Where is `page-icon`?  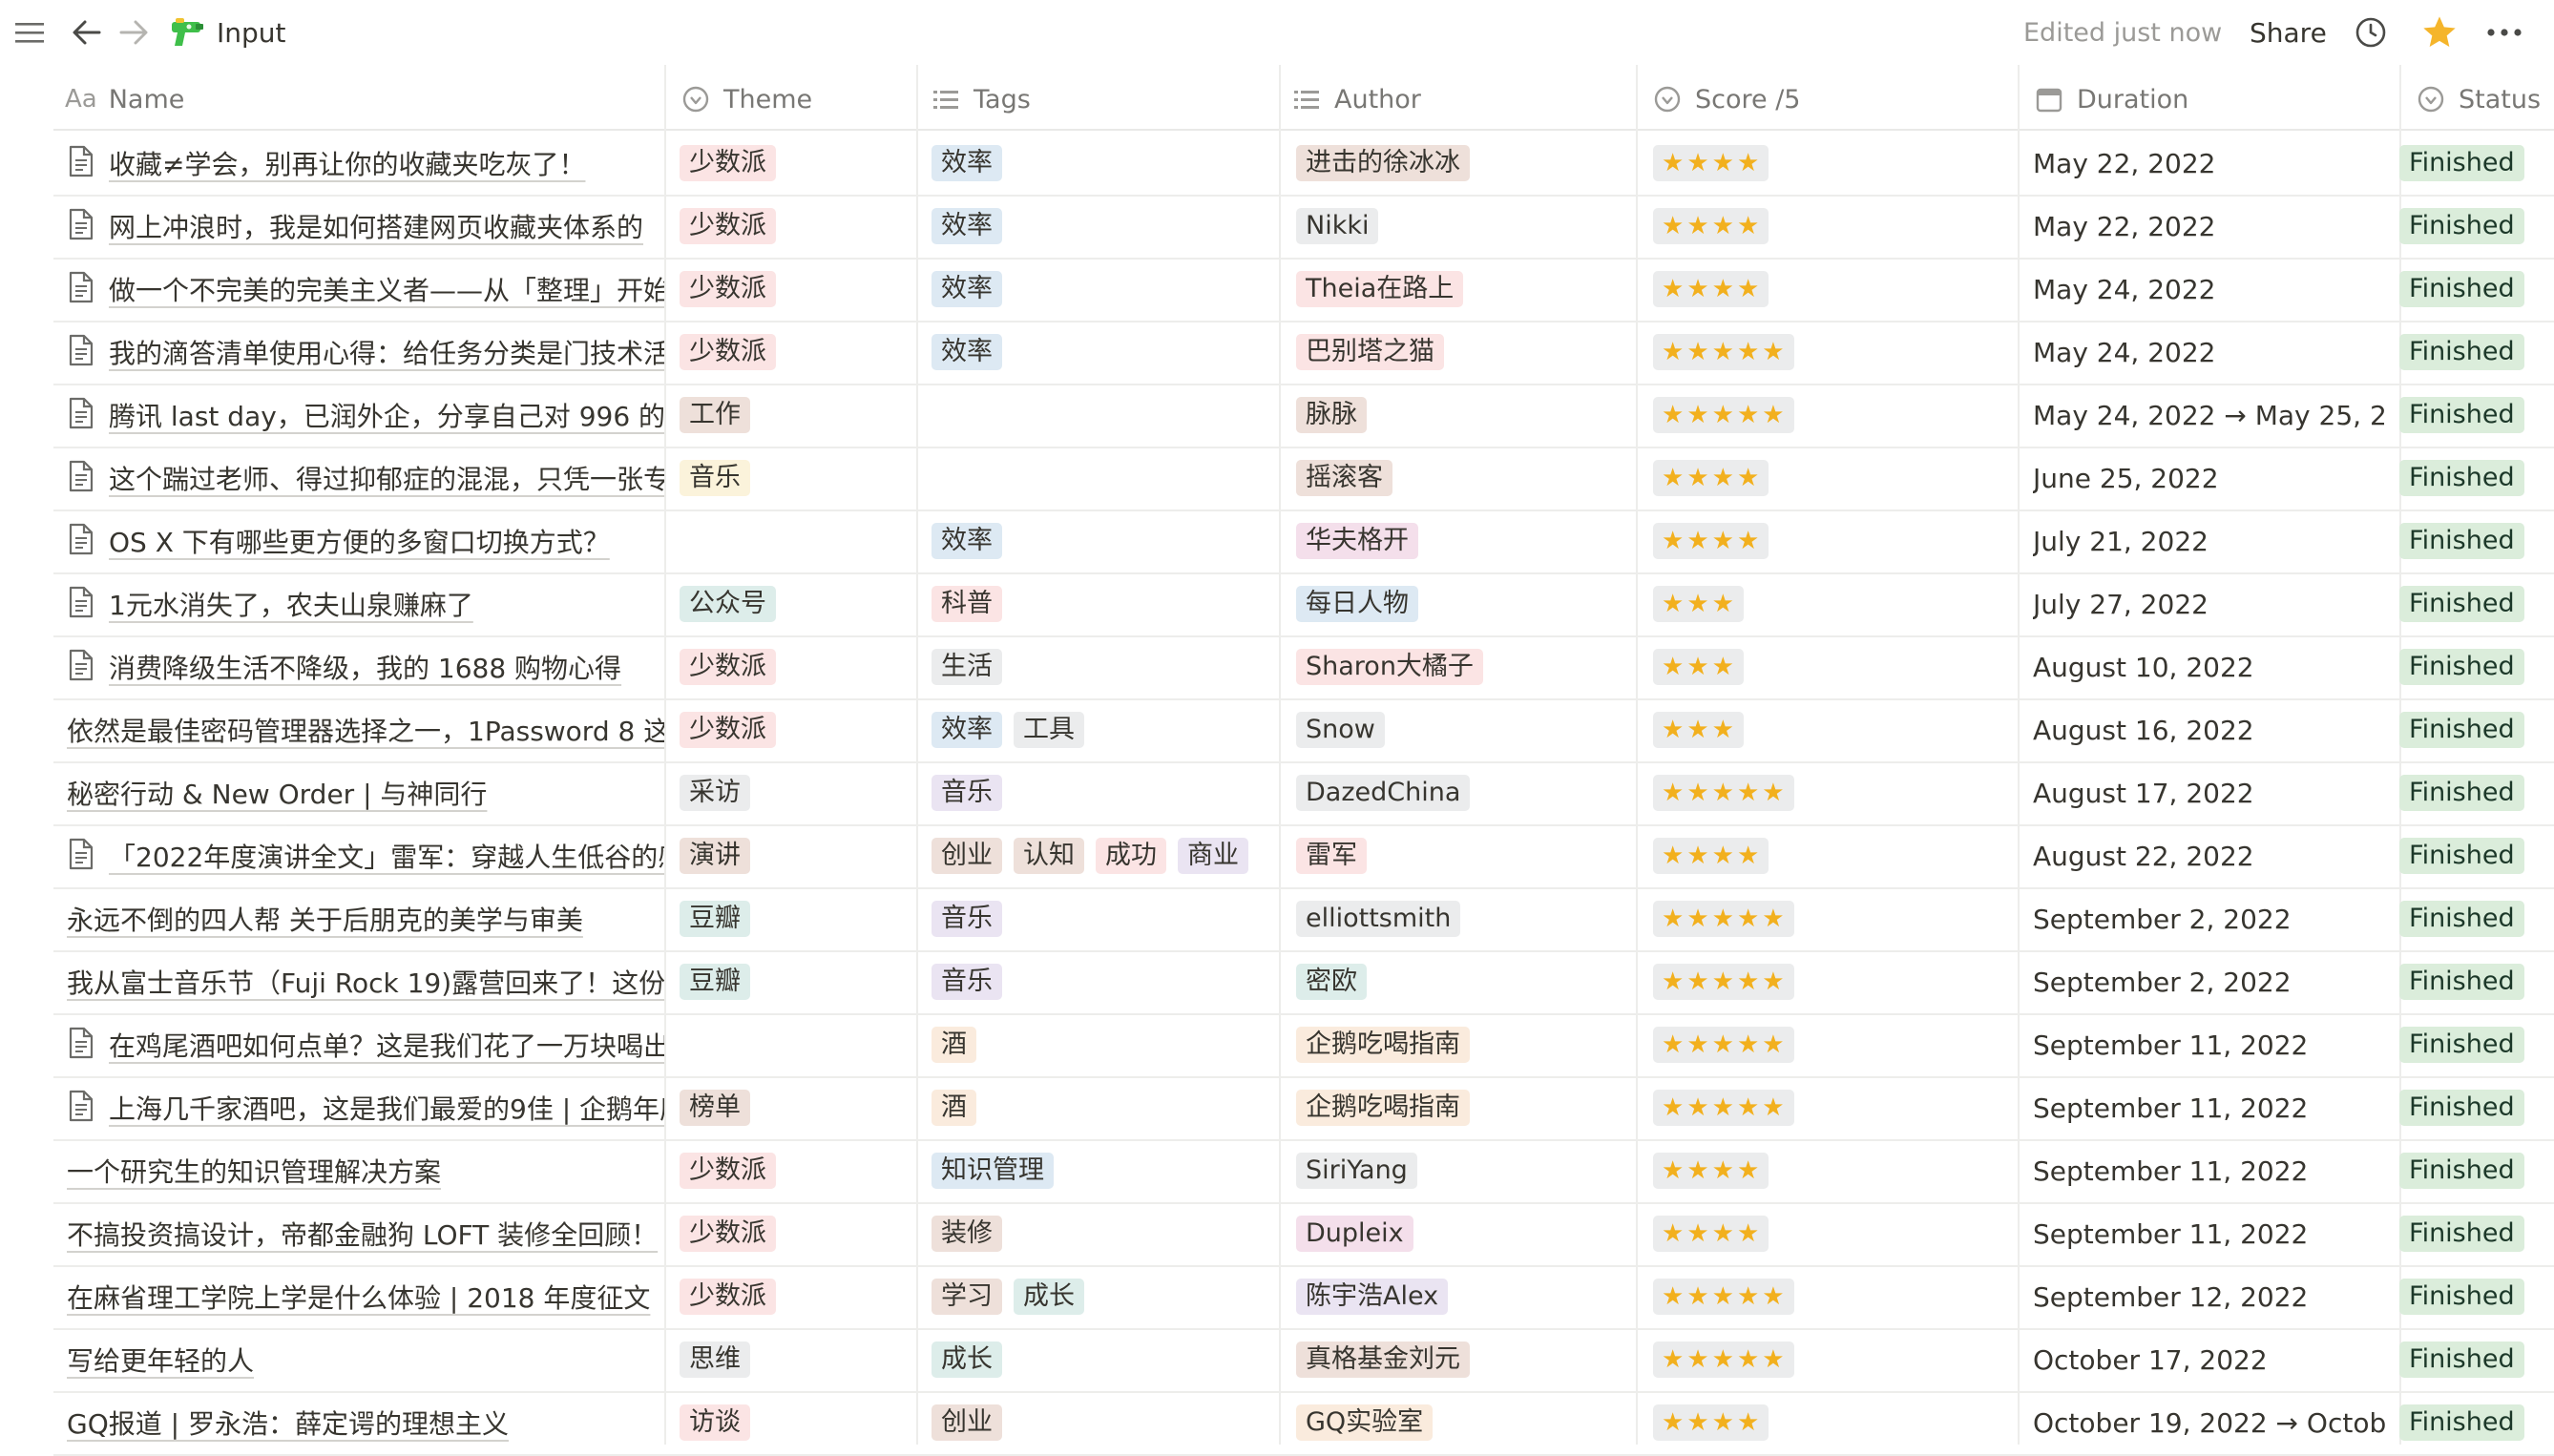 page-icon is located at coordinates (186, 32).